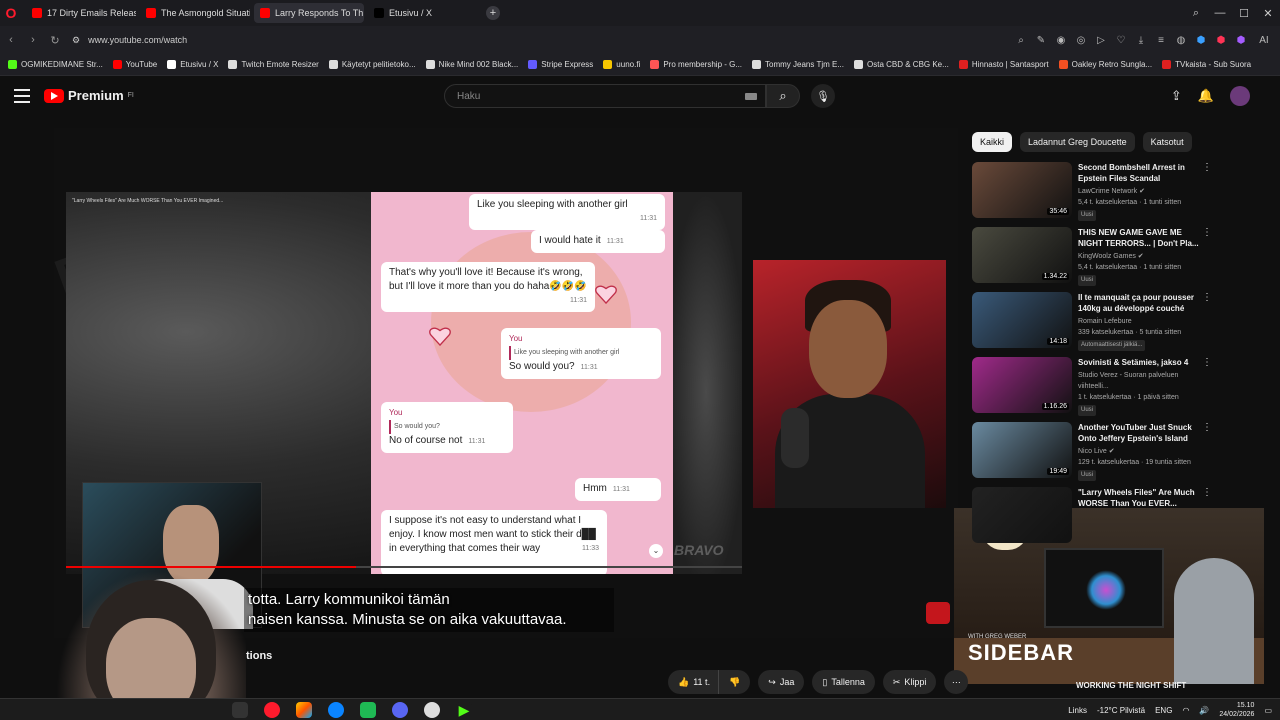 This screenshot has width=1280, height=720. Describe the element at coordinates (1163, 710) in the screenshot. I see `language: ENG` at that location.